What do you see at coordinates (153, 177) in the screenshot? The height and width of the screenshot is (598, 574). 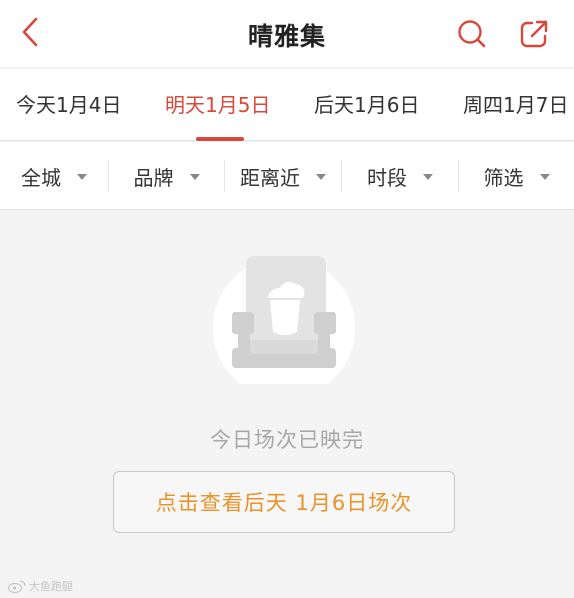 I see `filter-brand-label: 品牌` at bounding box center [153, 177].